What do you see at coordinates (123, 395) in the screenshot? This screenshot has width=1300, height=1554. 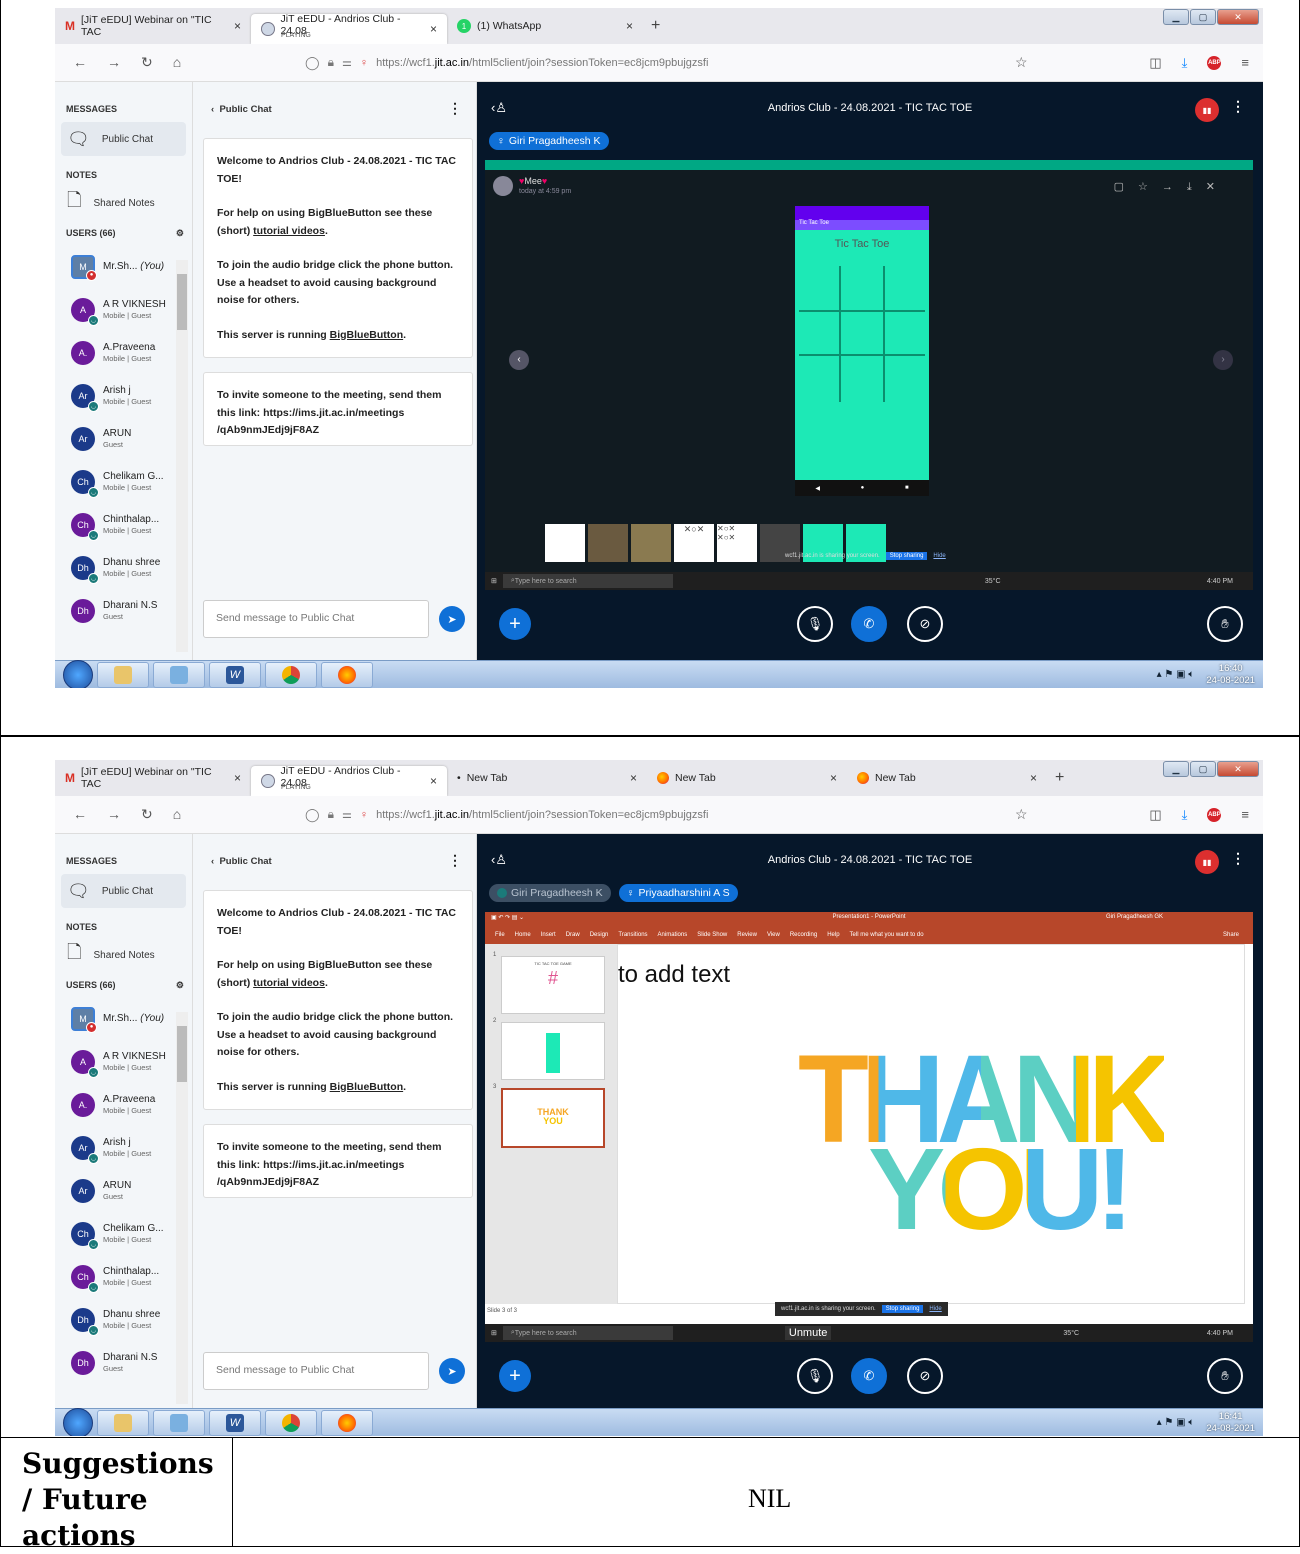 I see `user-item: Ar ◡ Arish j Mobile | Guest` at bounding box center [123, 395].